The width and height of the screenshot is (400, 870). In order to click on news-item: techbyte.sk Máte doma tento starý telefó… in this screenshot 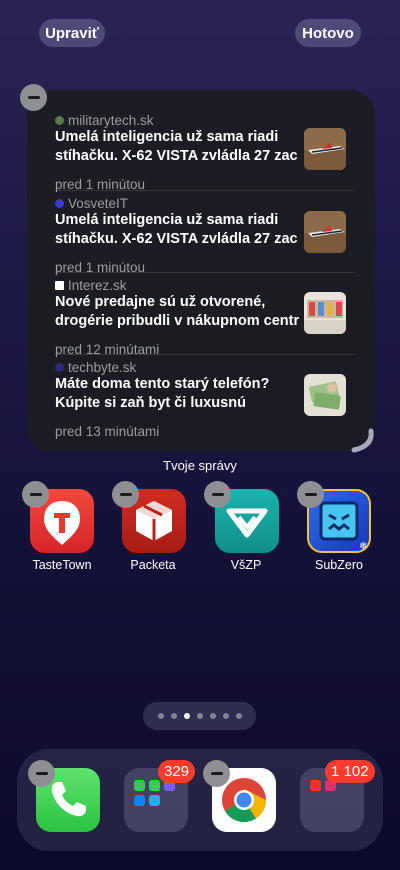, I will do `click(200, 399)`.